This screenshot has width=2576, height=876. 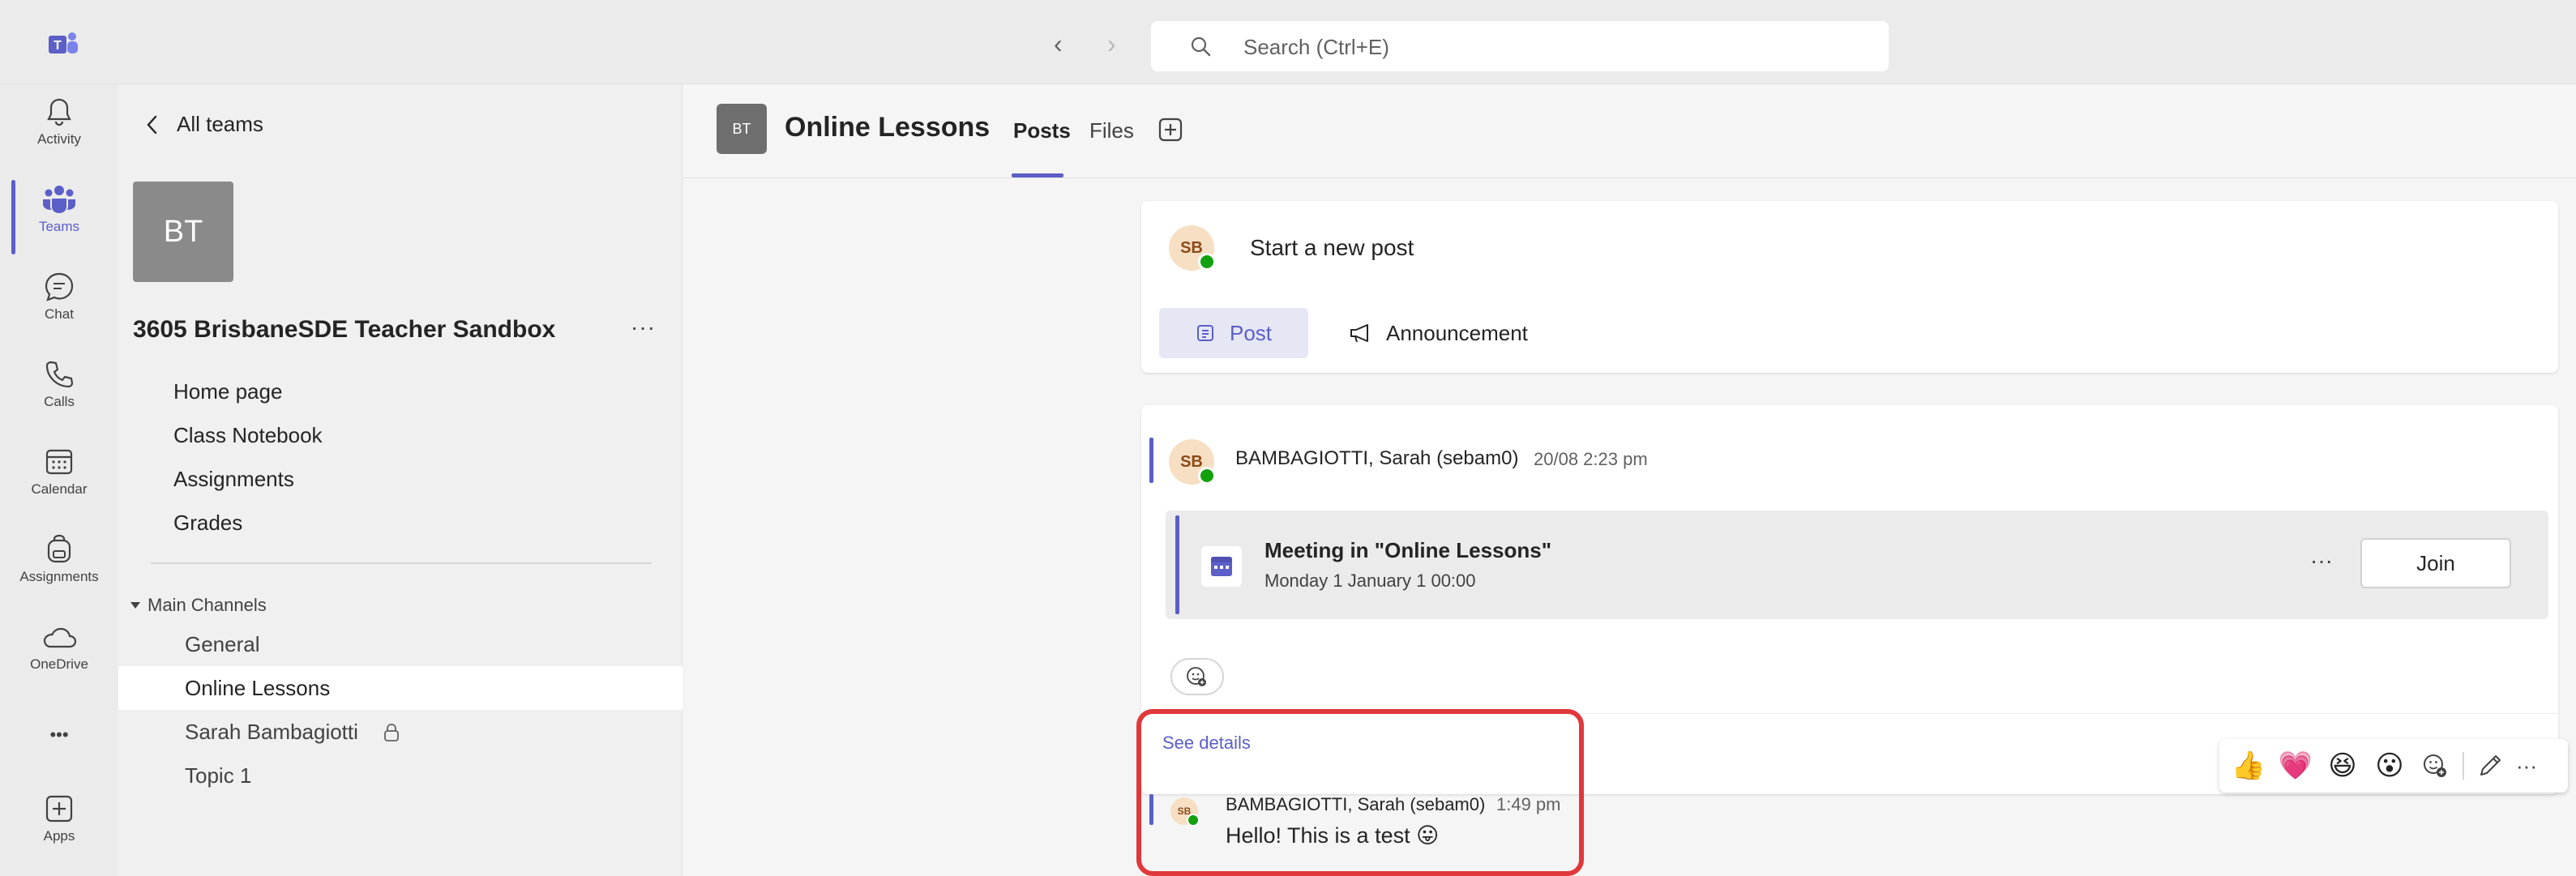 I want to click on post-icon, so click(x=1204, y=333).